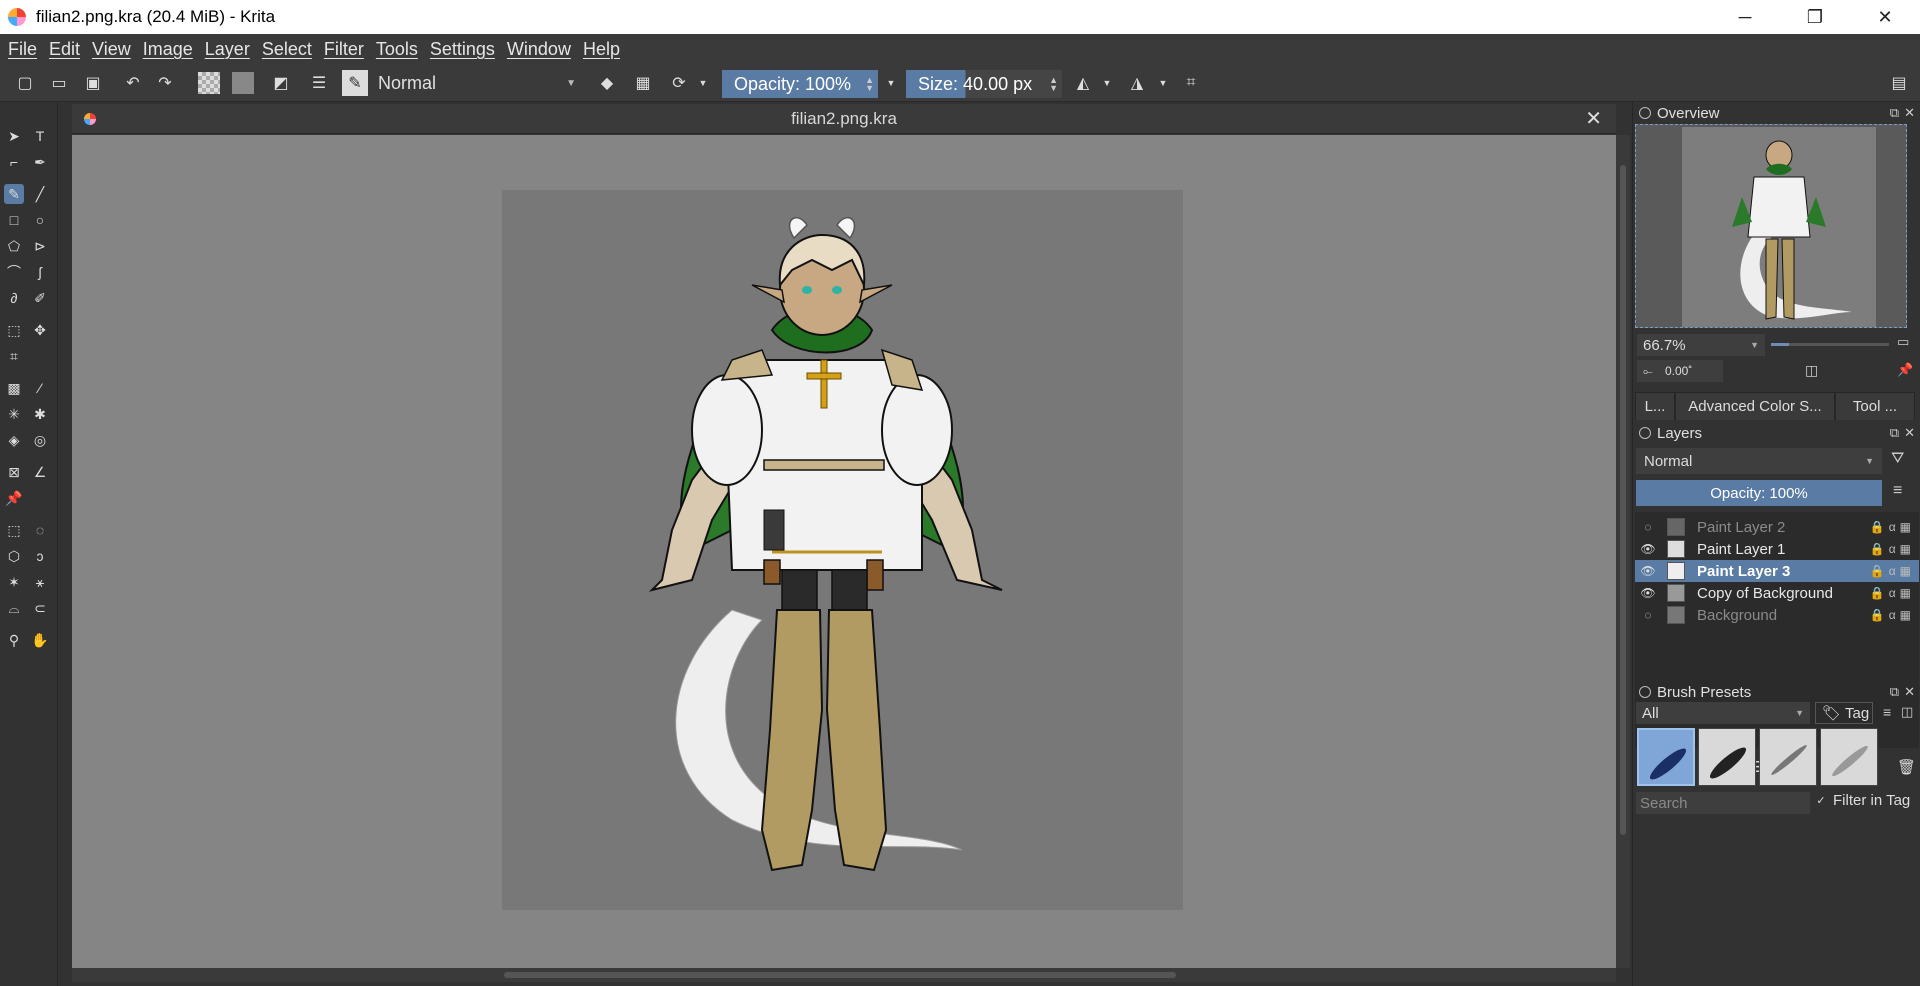 The height and width of the screenshot is (986, 1920). What do you see at coordinates (40, 220) in the screenshot?
I see `ellipse-tool-icon: ○` at bounding box center [40, 220].